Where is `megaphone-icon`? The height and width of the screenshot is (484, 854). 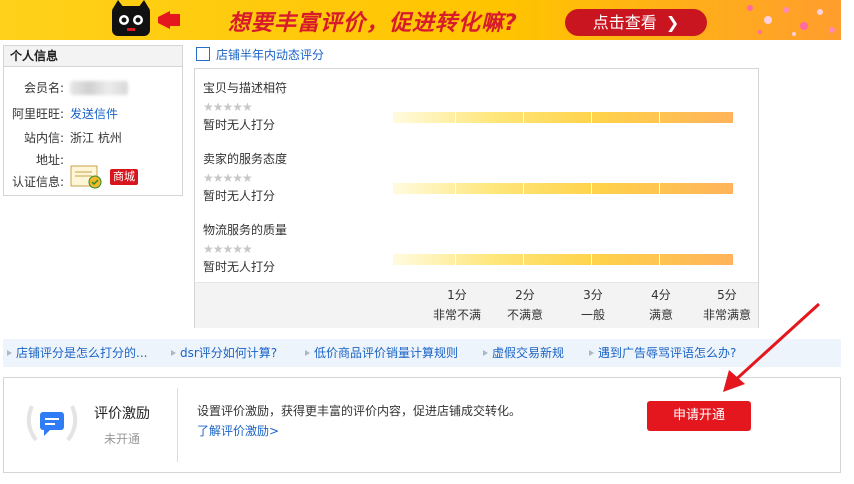 megaphone-icon is located at coordinates (169, 20).